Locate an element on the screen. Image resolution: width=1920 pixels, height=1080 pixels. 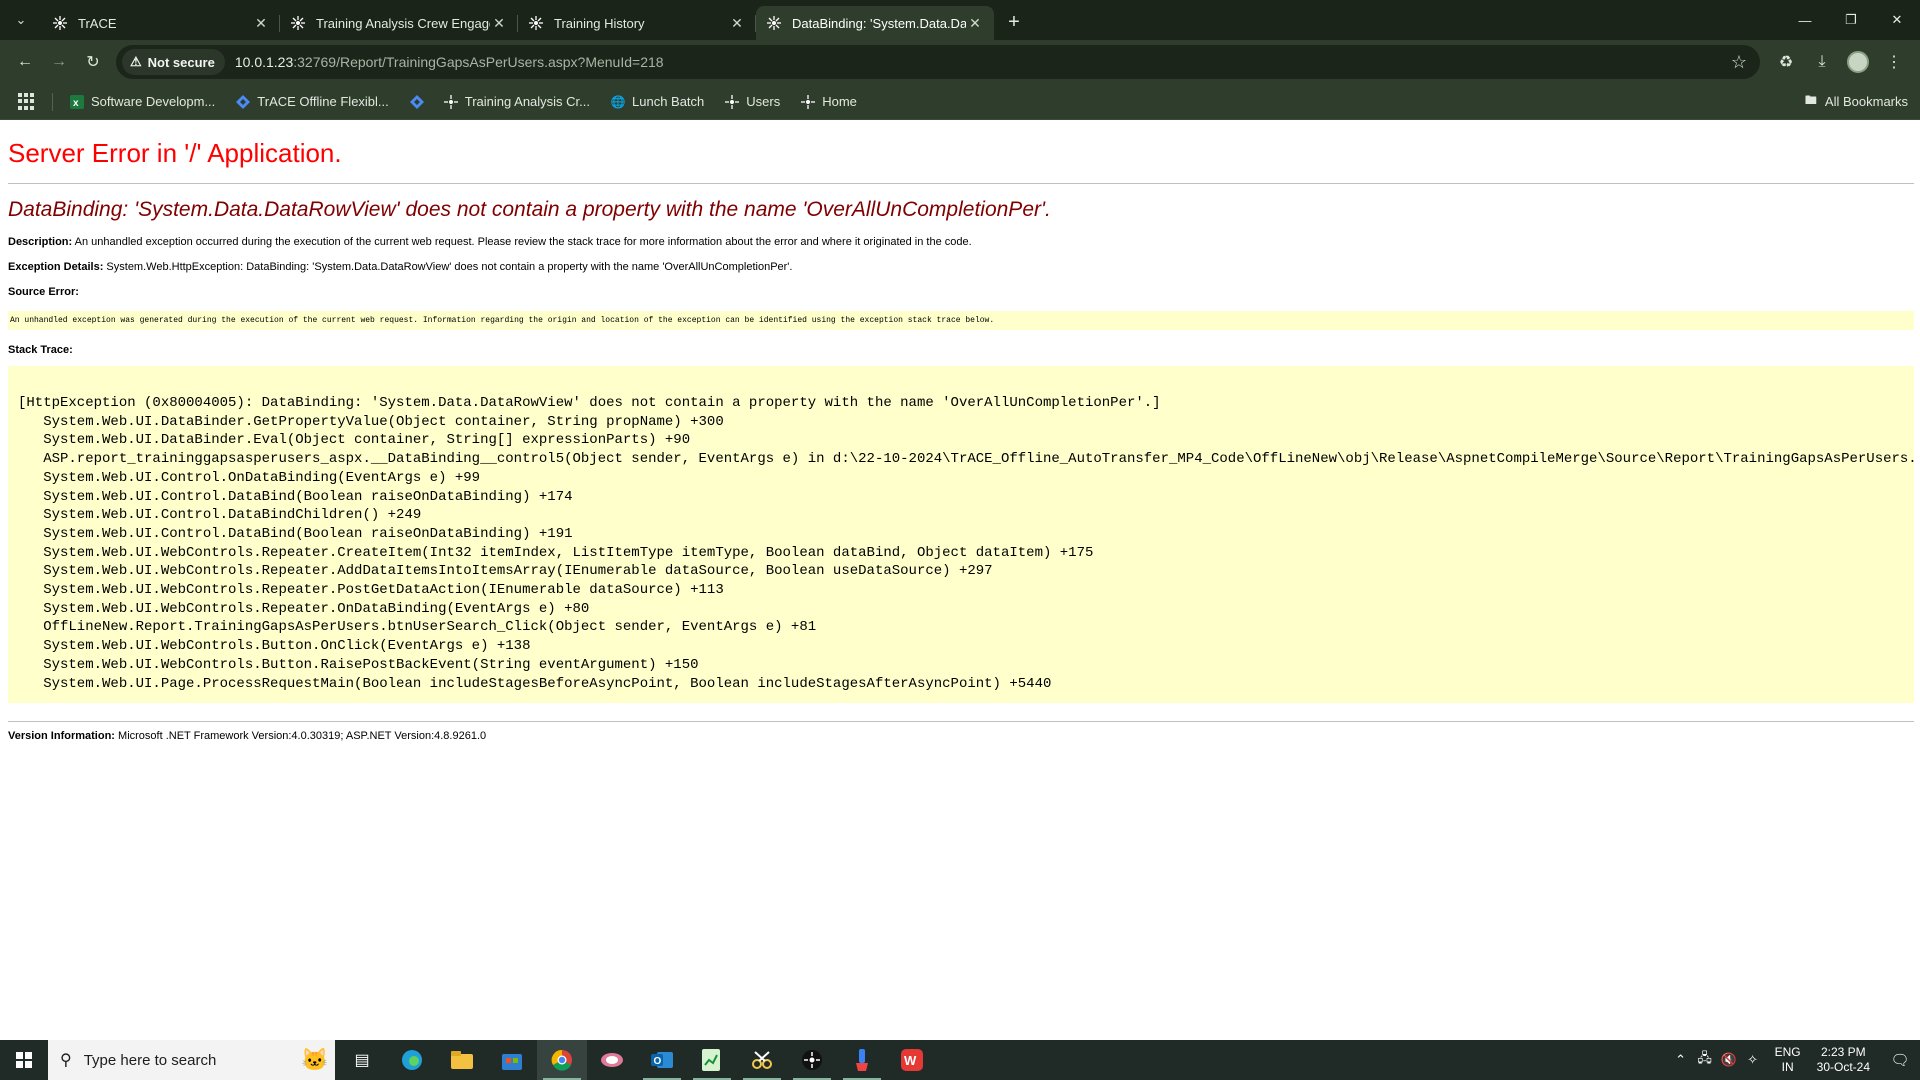
bookmark-jira is located at coordinates (420, 102).